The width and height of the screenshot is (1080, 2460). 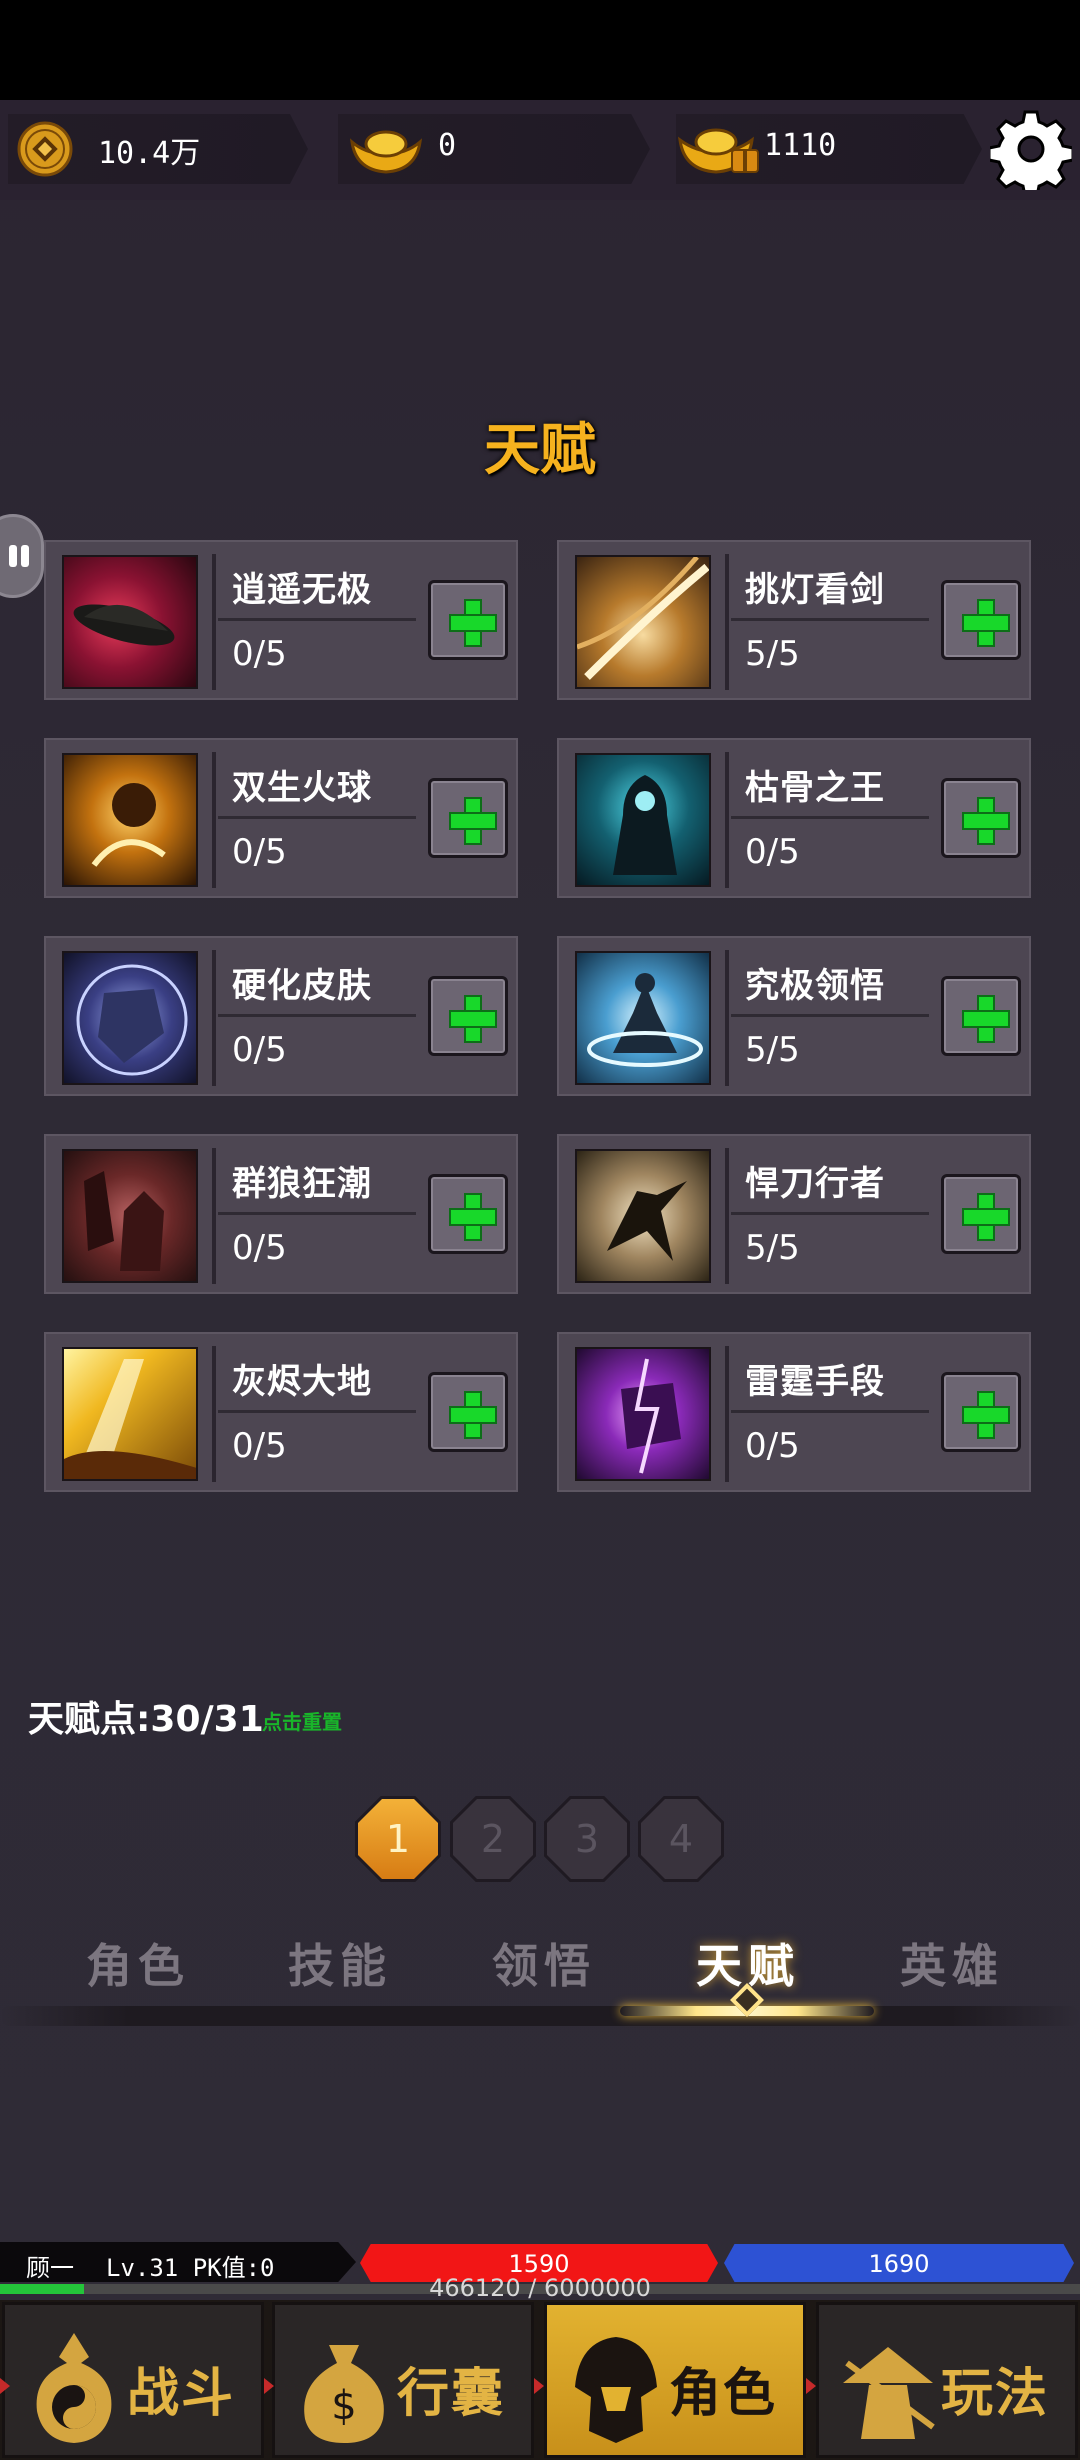 I want to click on gold-ingot-currency: 0, so click(x=494, y=149).